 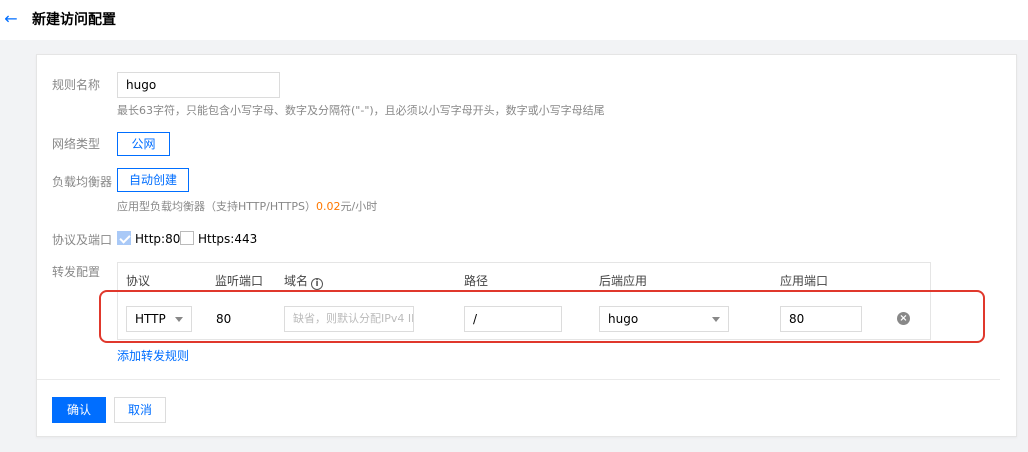 I want to click on rule-name-input: hugo, so click(x=198, y=85).